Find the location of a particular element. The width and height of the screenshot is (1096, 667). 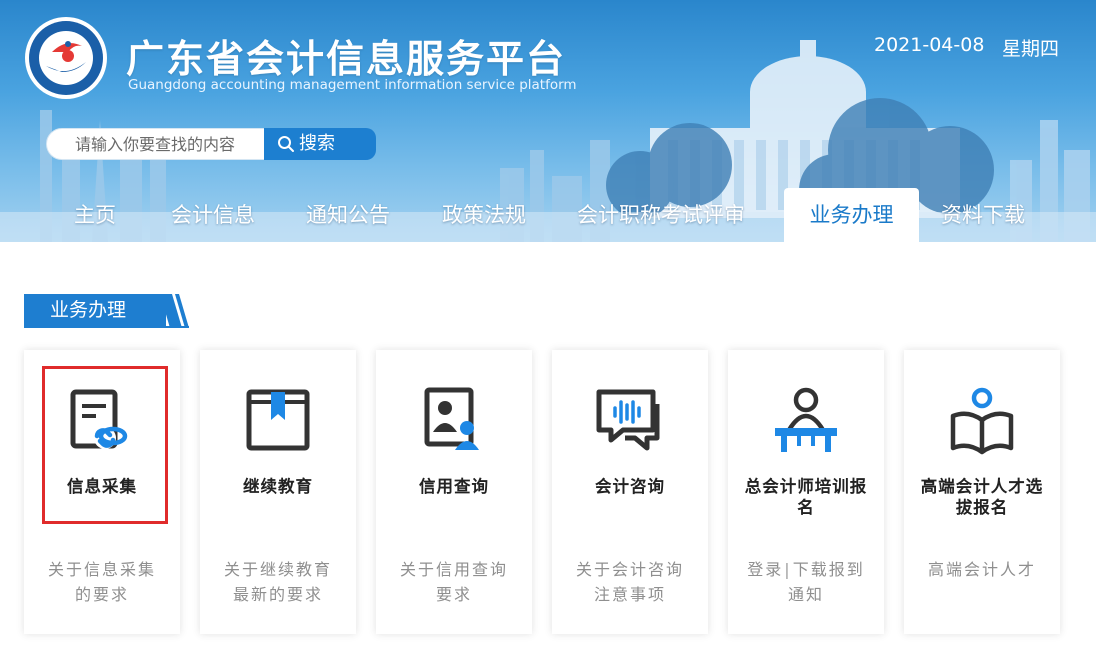

card-talent-selection: 高端会计人才选拔报名 高端会计人才 is located at coordinates (982, 492).